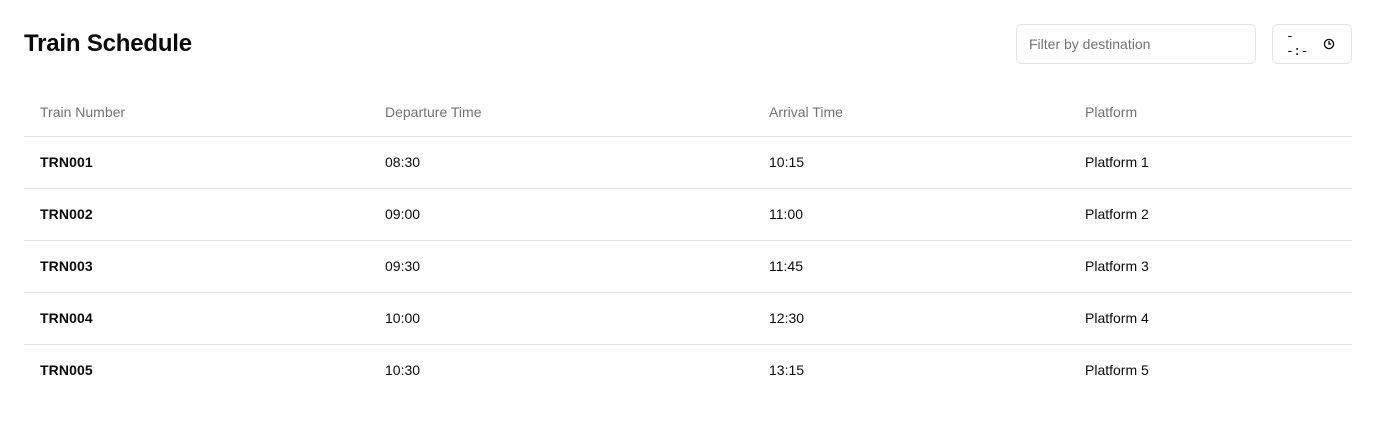 This screenshot has height=425, width=1376. What do you see at coordinates (1329, 44) in the screenshot?
I see `clock-icon` at bounding box center [1329, 44].